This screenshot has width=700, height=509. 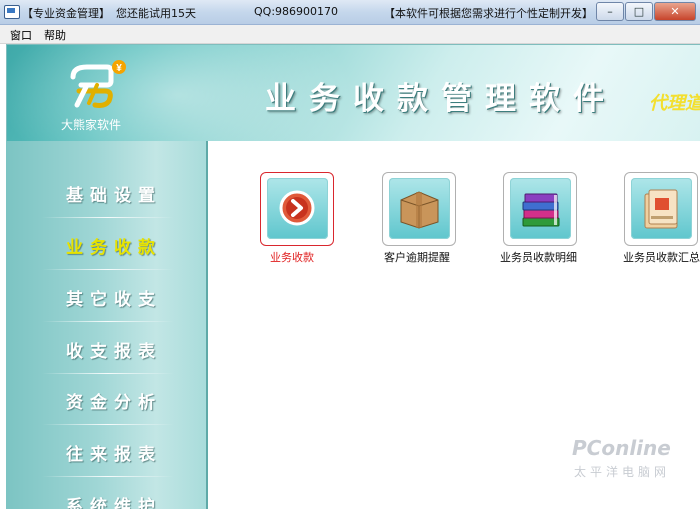 I want to click on folder-icon, so click(x=661, y=209).